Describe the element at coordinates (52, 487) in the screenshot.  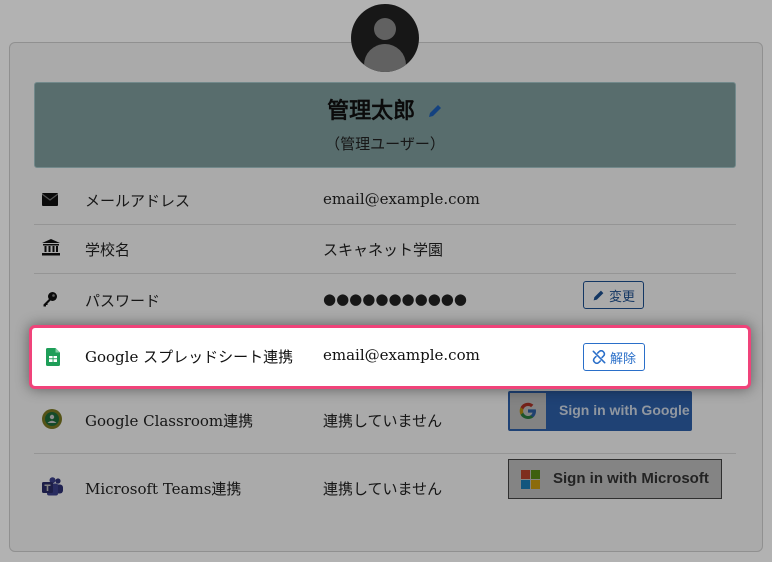
I see `microsoft-teams-icon` at that location.